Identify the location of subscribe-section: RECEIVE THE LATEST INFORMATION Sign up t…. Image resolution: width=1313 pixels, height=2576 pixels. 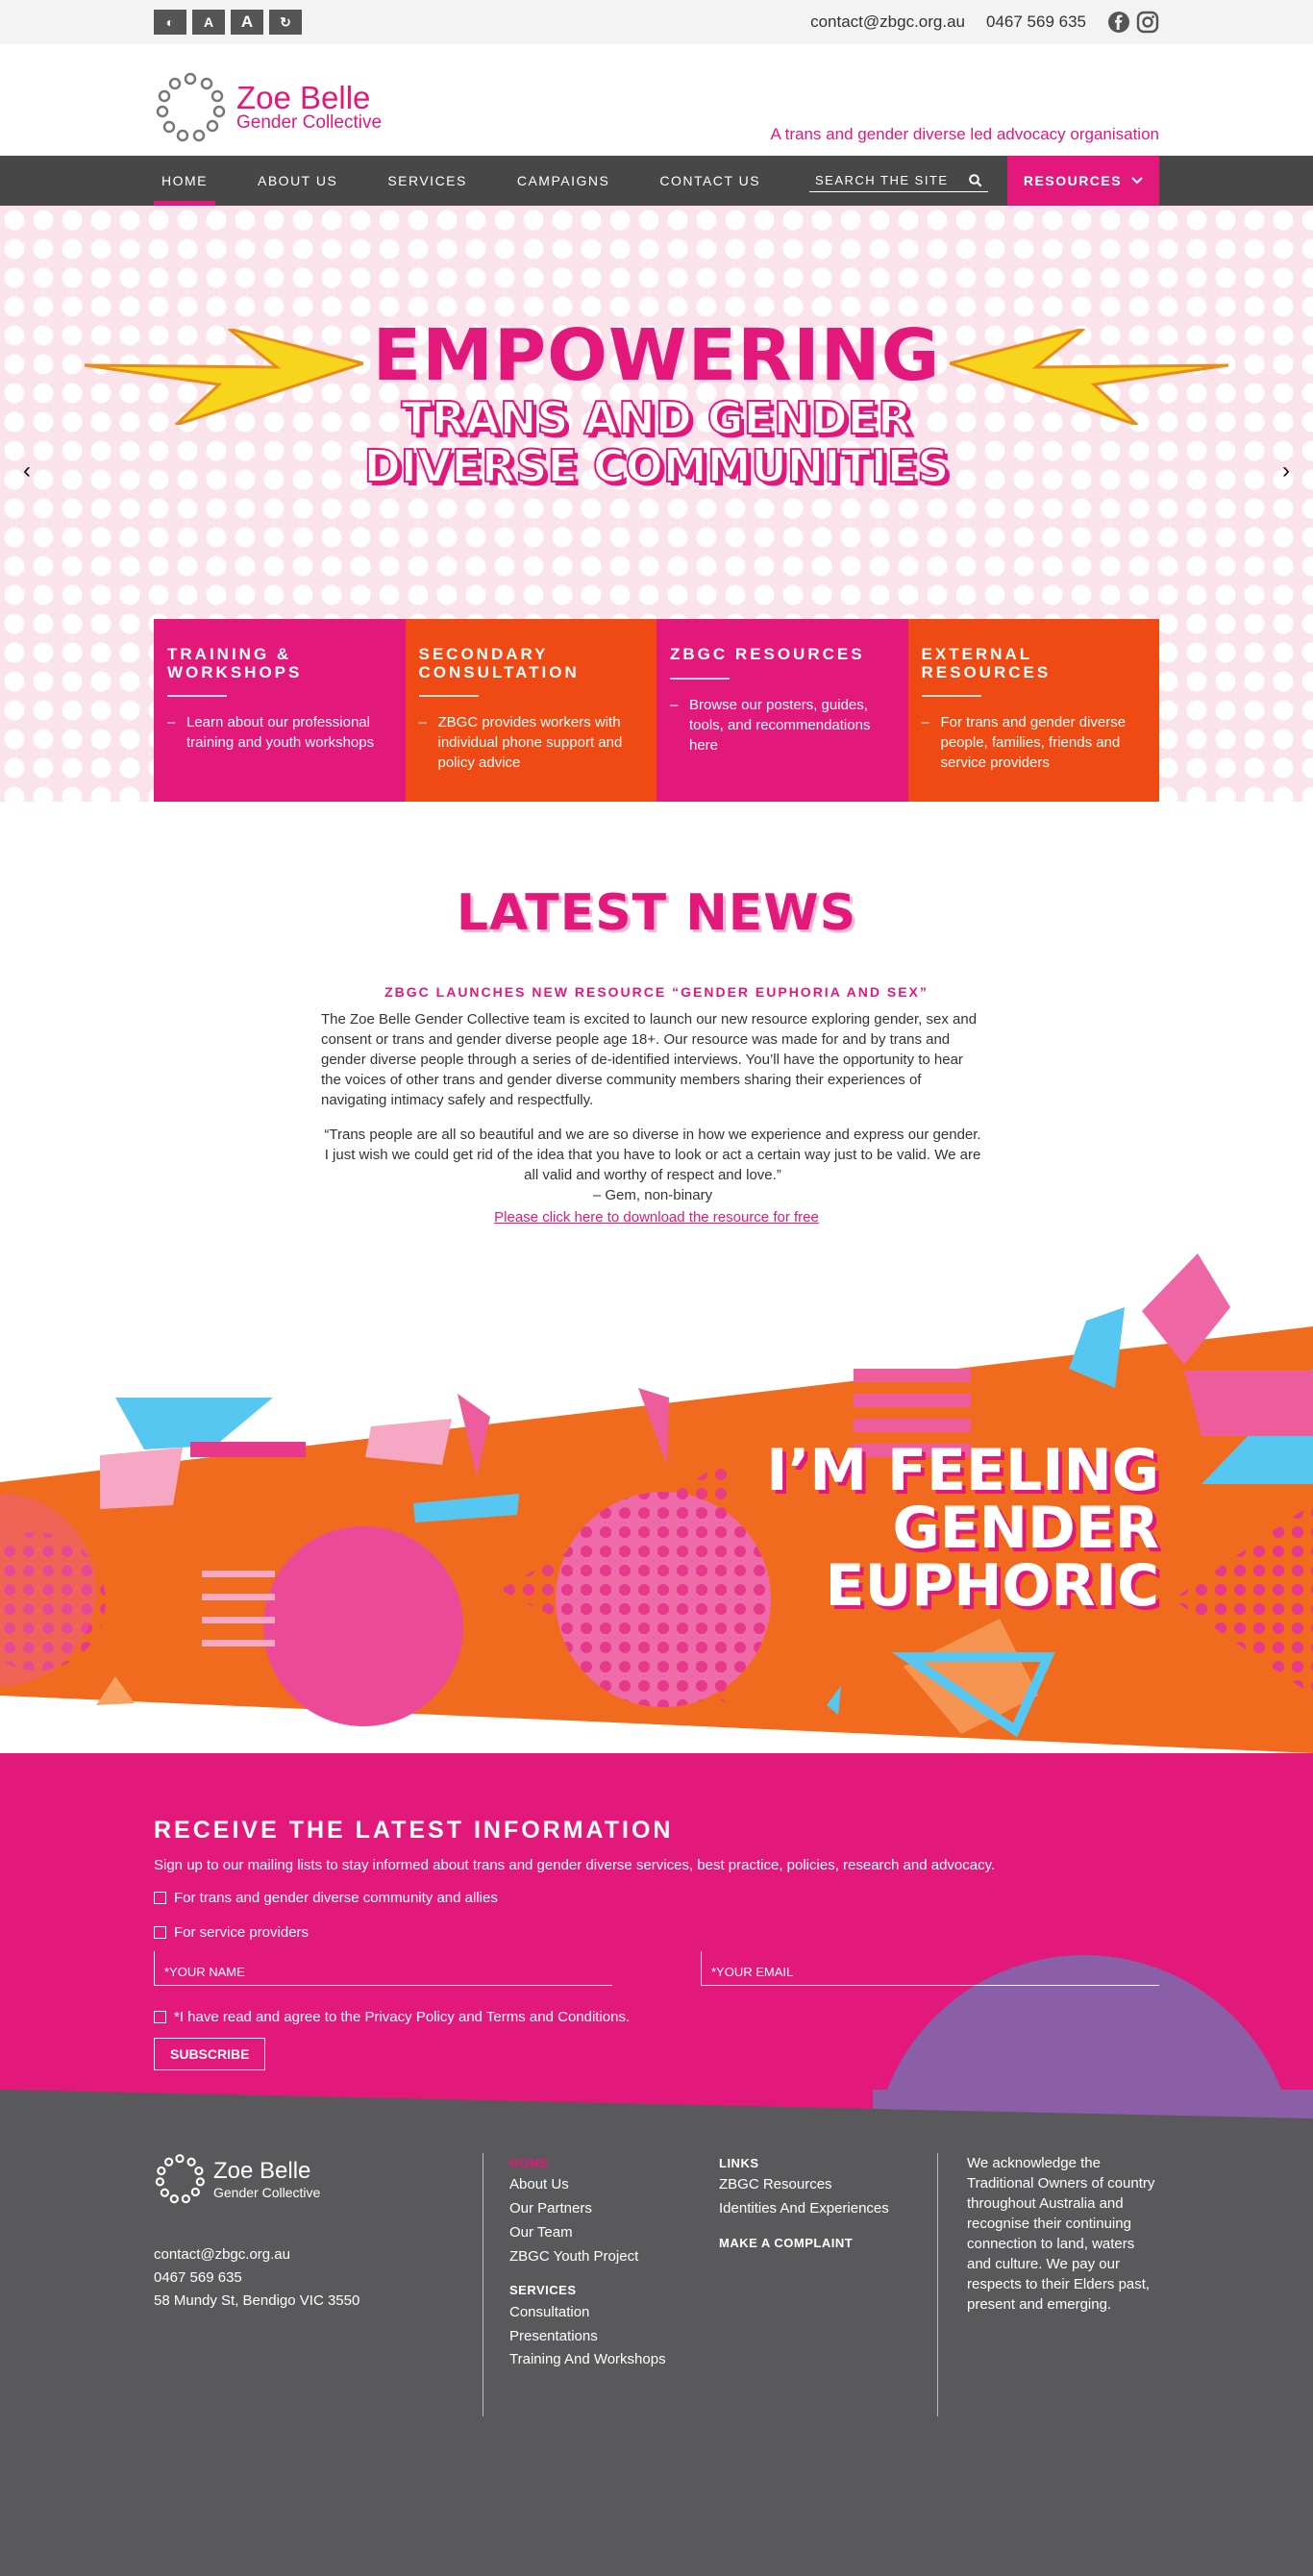
(656, 1921).